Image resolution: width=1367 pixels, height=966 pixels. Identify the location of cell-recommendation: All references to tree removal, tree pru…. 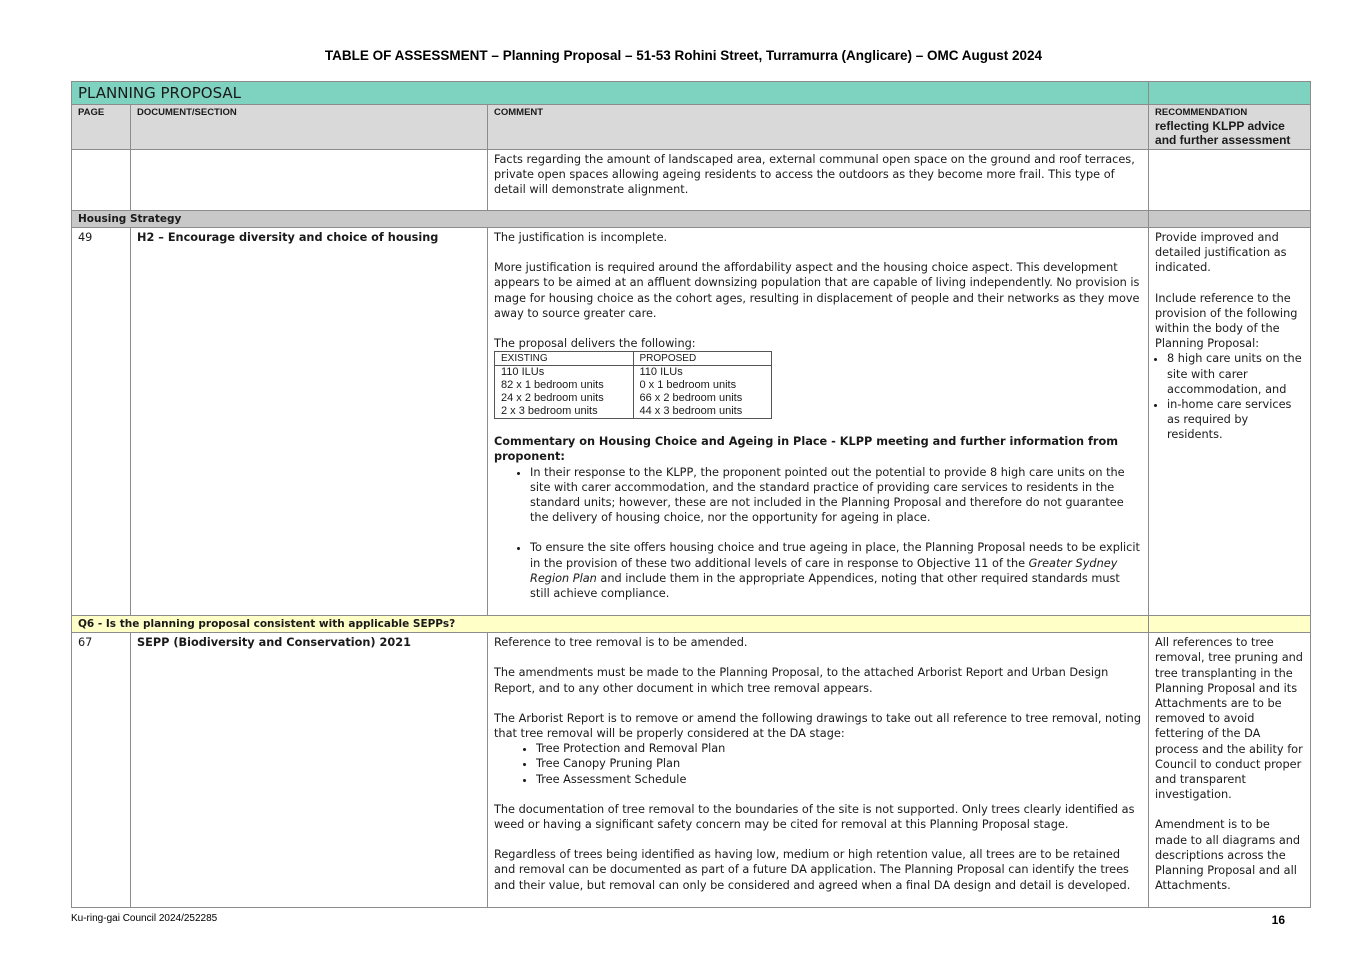
(1230, 770).